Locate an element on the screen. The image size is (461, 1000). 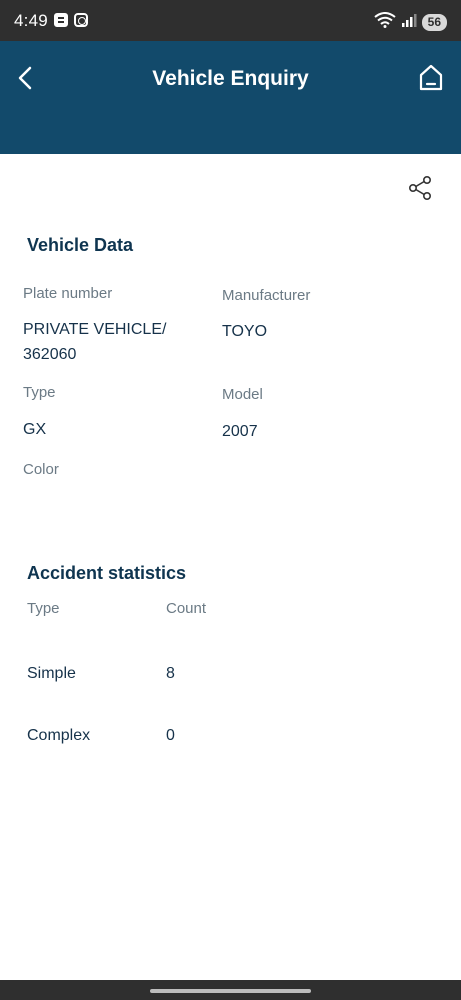
gesture-handle is located at coordinates (230, 991).